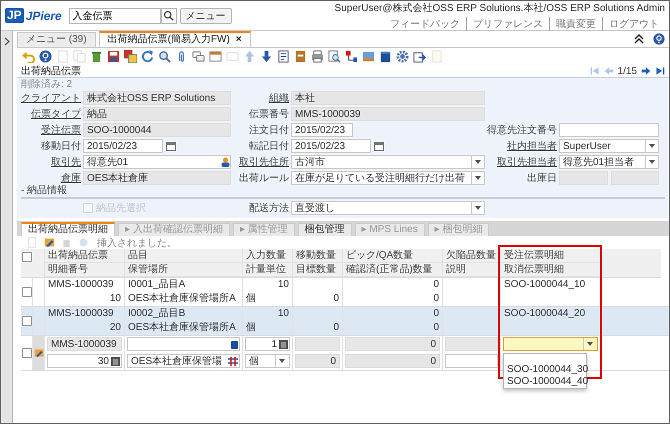  Describe the element at coordinates (551, 270) in the screenshot. I see `column-header: 取消伝票明細` at that location.